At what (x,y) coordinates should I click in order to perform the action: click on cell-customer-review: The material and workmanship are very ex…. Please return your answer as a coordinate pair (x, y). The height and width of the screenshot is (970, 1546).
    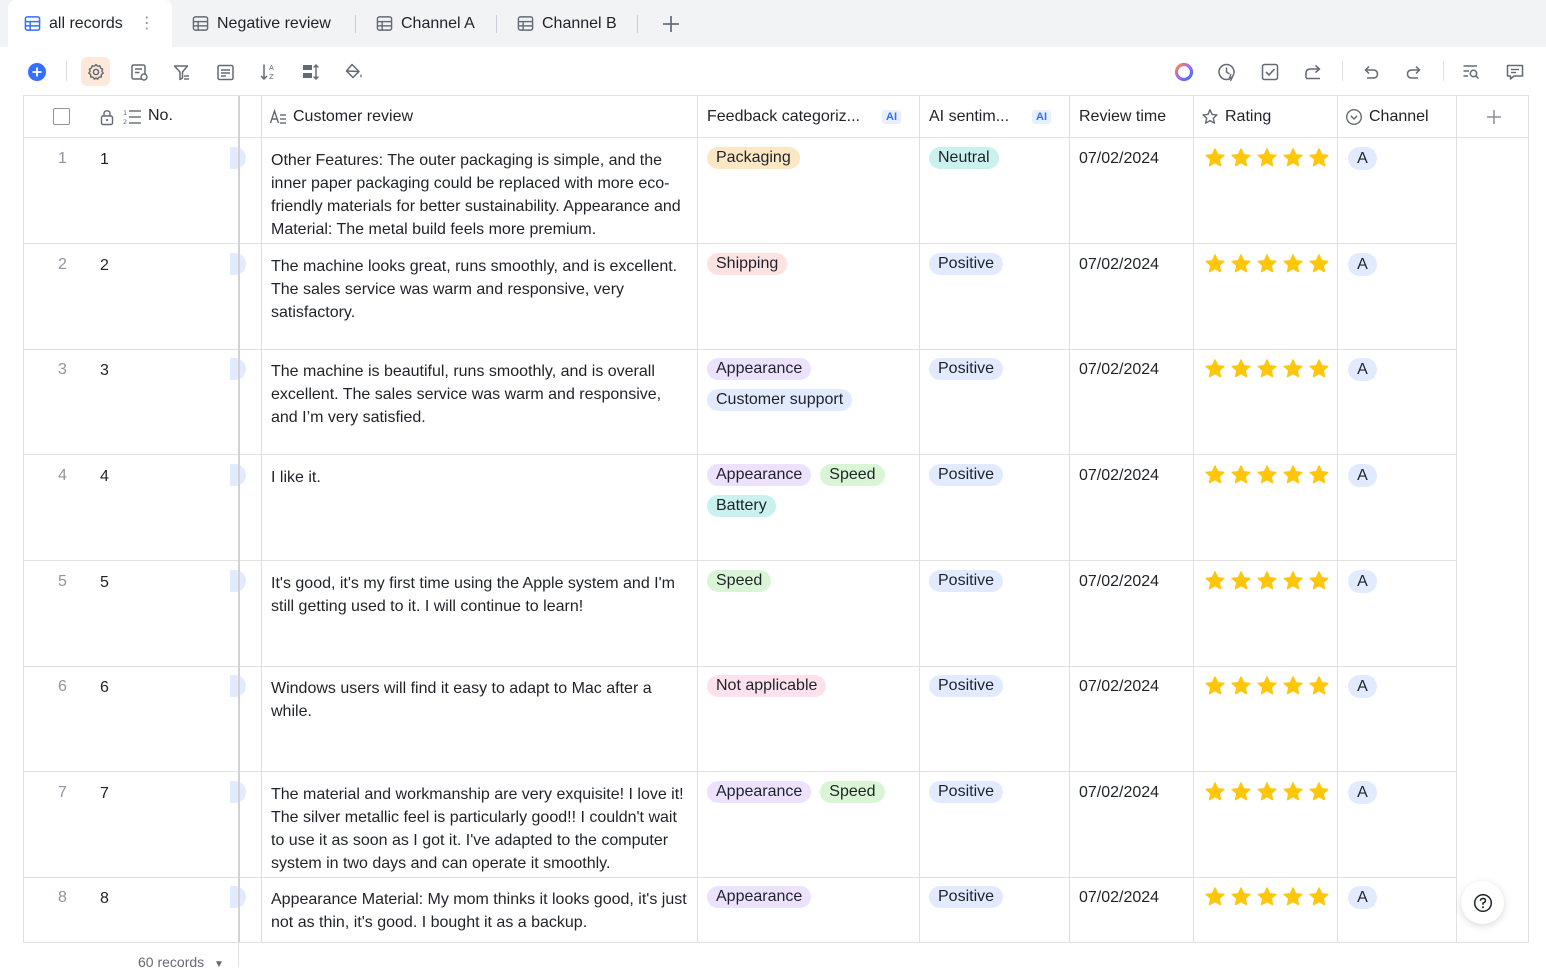
    Looking at the image, I should click on (480, 825).